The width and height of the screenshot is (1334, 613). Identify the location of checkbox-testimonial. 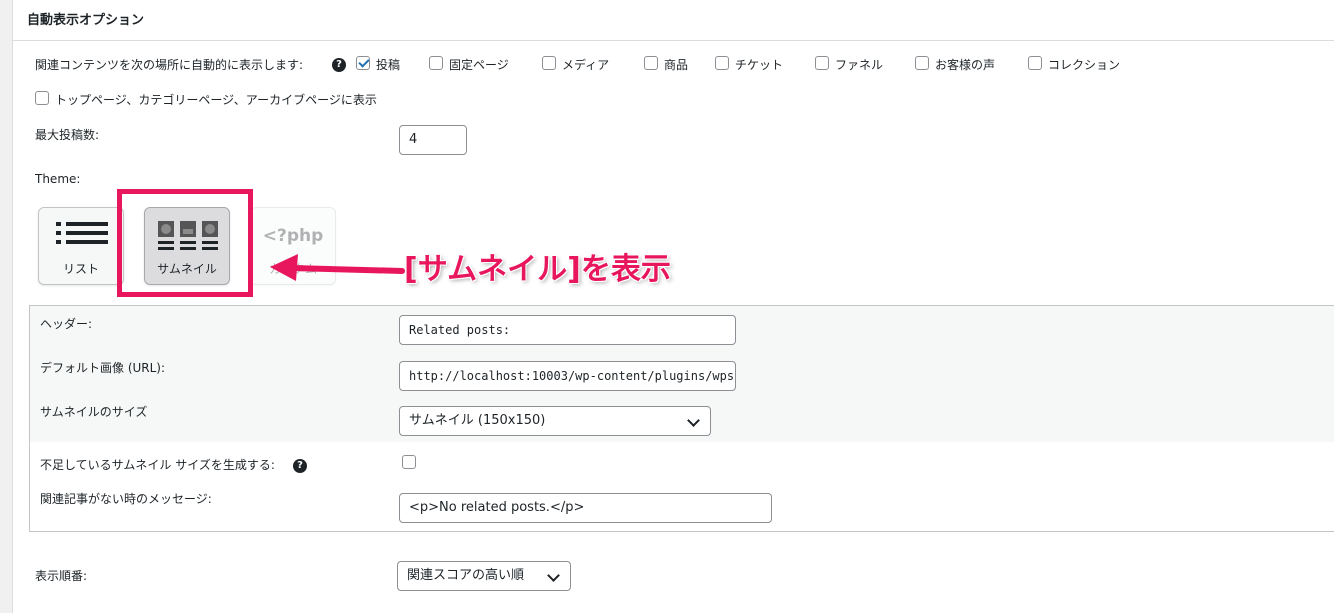
(922, 63).